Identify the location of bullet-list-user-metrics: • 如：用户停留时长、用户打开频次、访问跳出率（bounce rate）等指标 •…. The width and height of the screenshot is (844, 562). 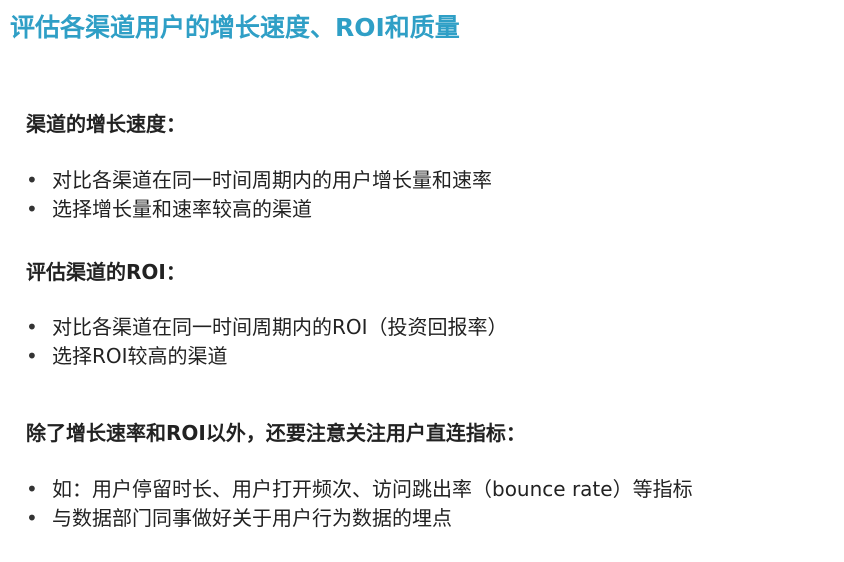
(359, 504).